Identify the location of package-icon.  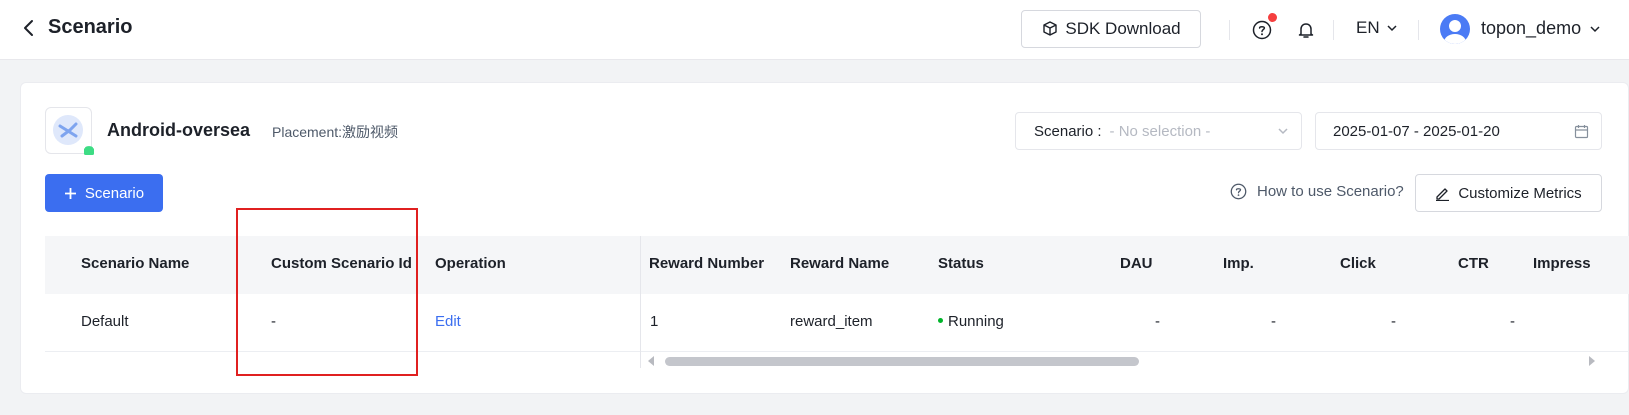
(1050, 28).